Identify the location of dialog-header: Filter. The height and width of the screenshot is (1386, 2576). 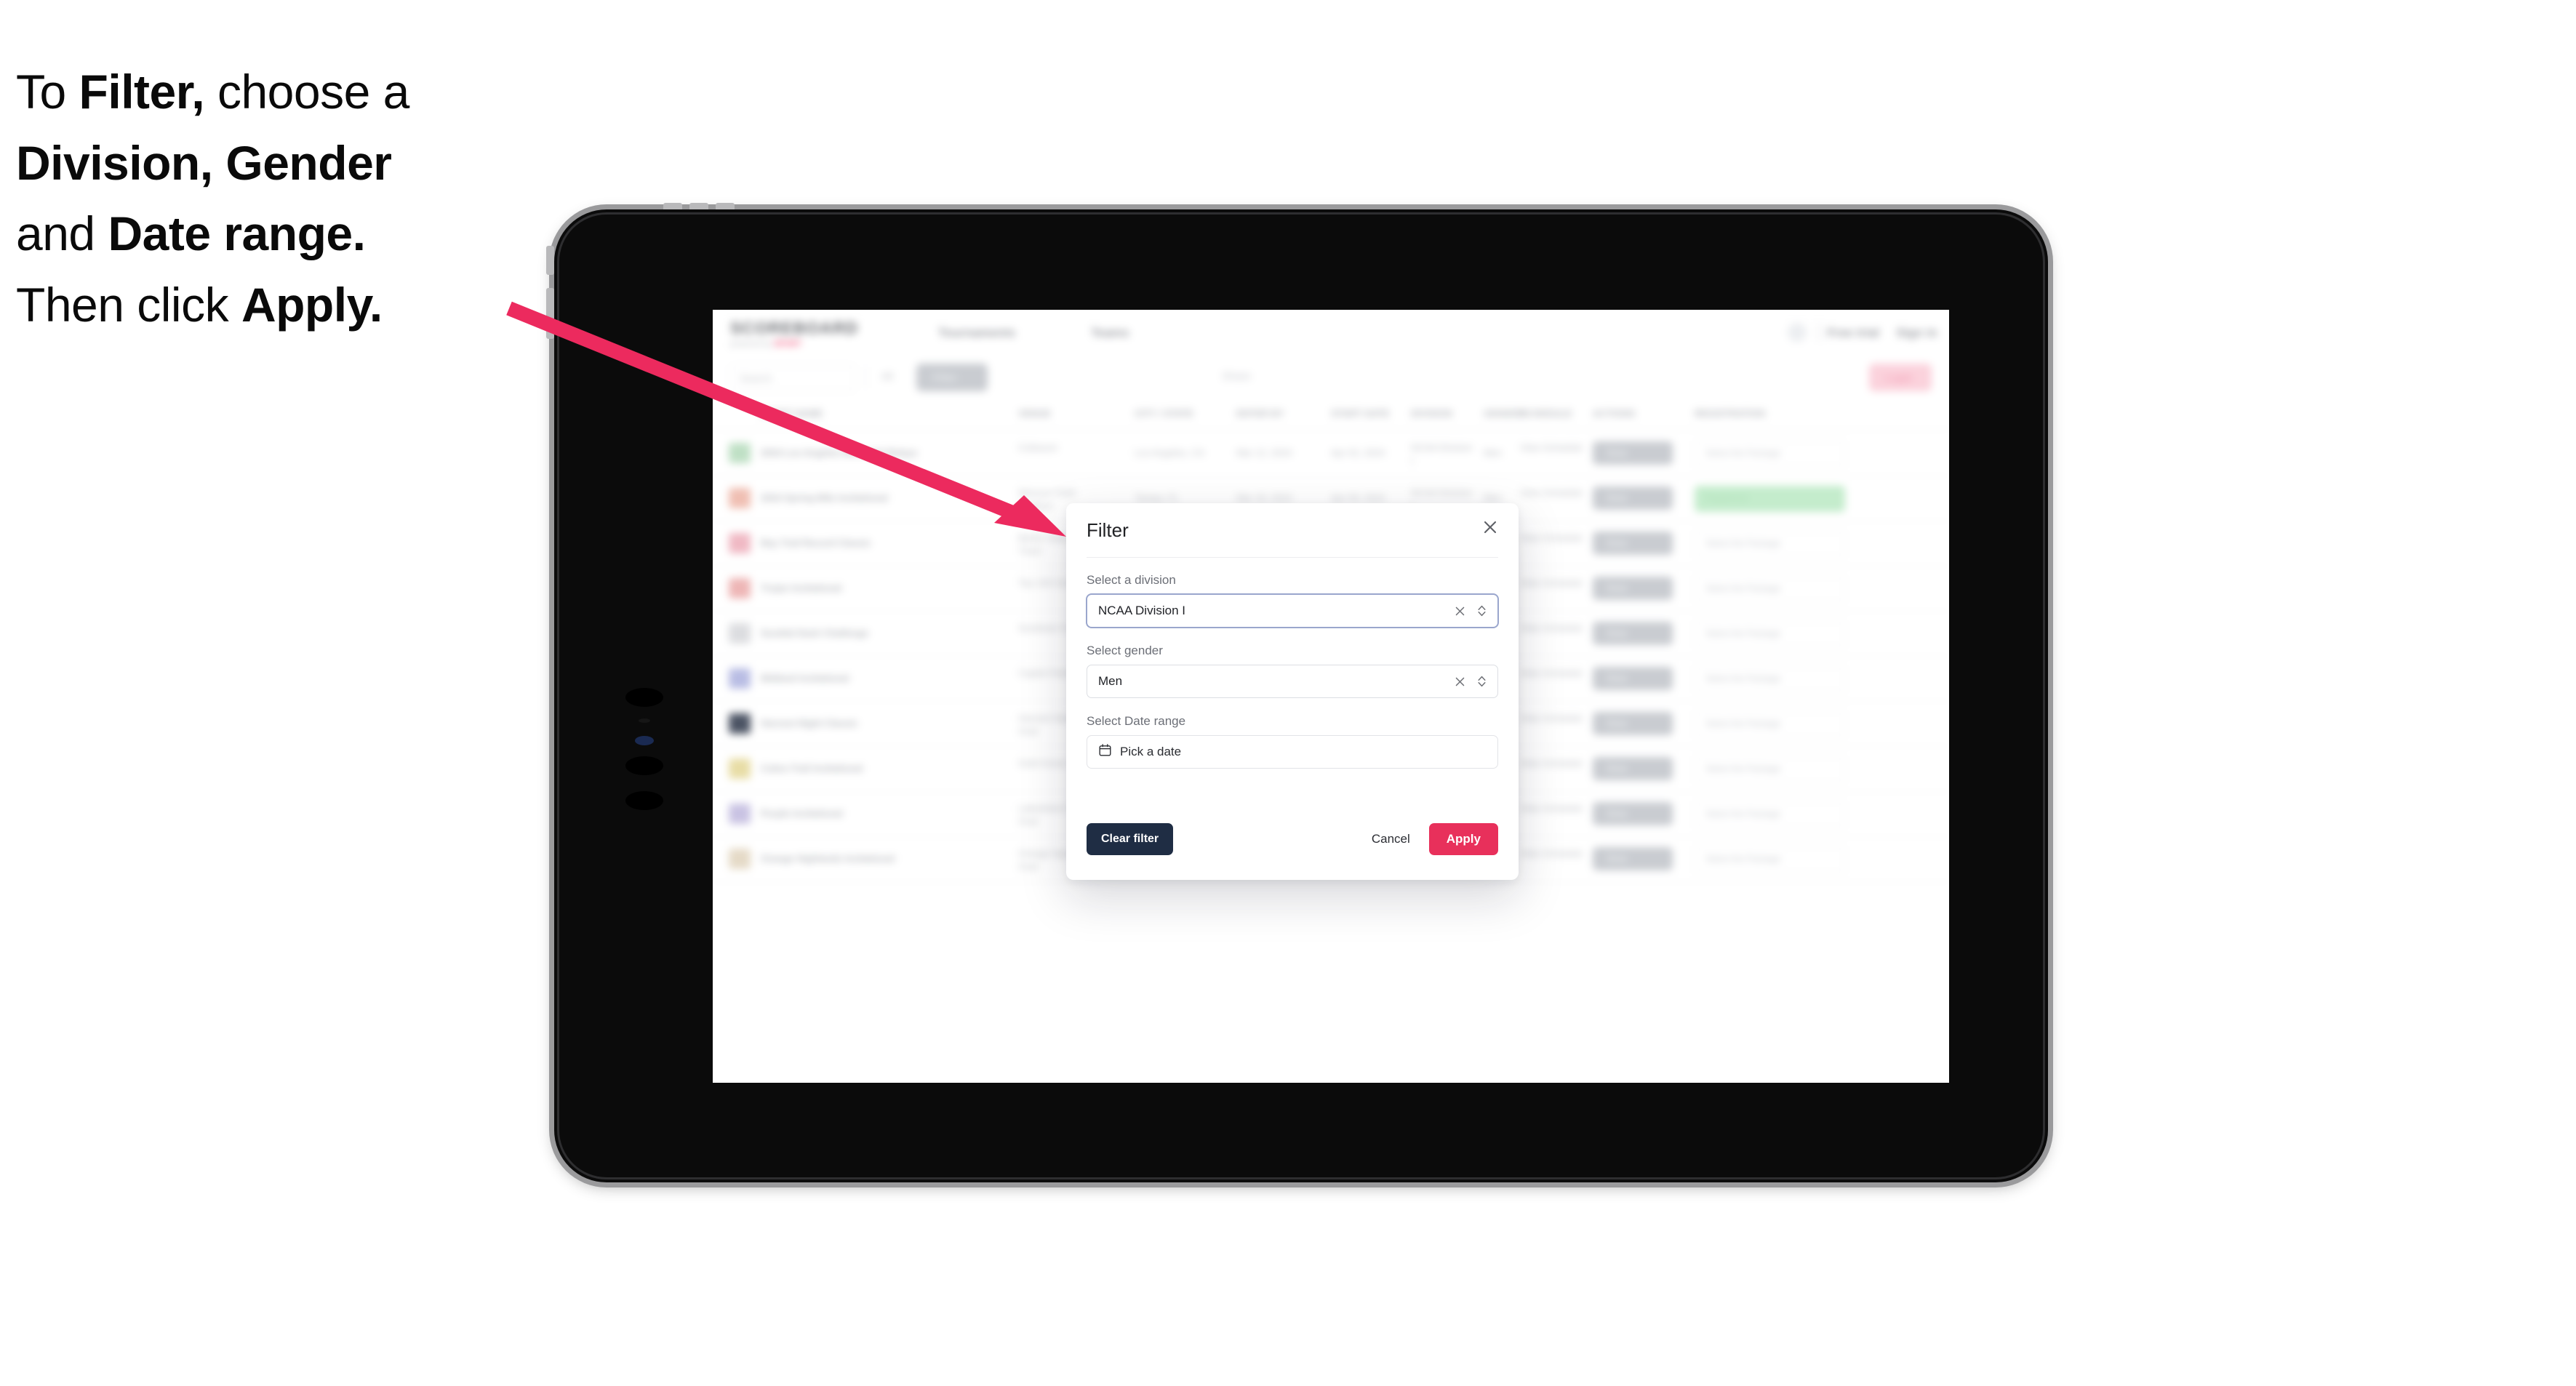
(1292, 530).